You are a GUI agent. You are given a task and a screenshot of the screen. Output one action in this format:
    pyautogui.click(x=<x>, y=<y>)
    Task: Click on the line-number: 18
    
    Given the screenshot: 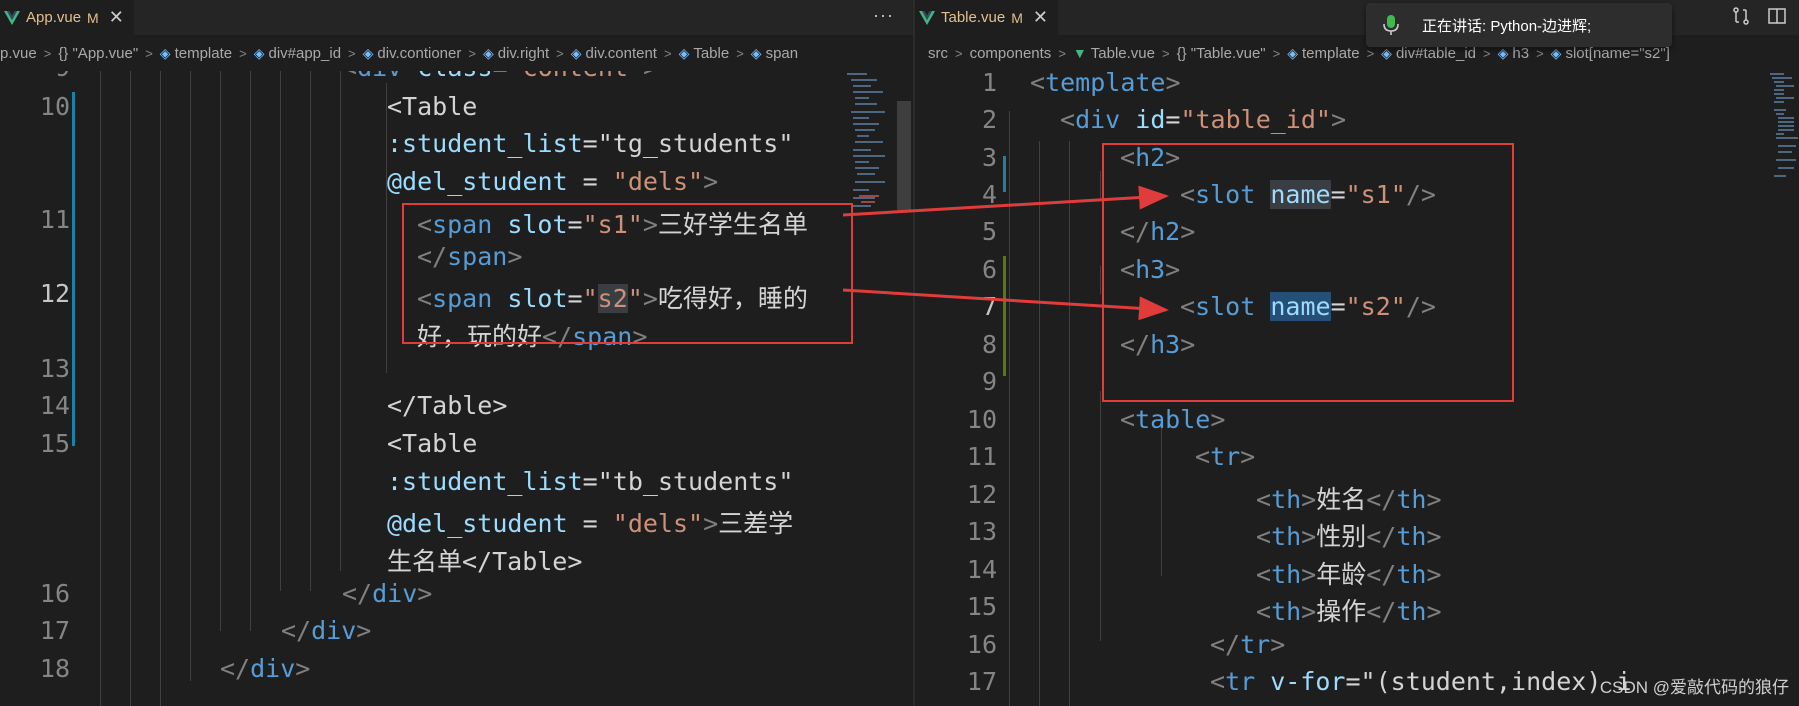 What is the action you would take?
    pyautogui.click(x=54, y=668)
    